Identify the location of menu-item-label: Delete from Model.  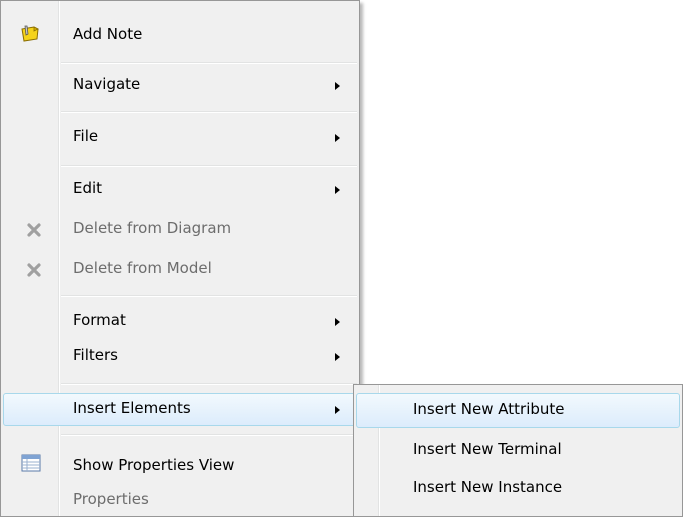
(142, 268).